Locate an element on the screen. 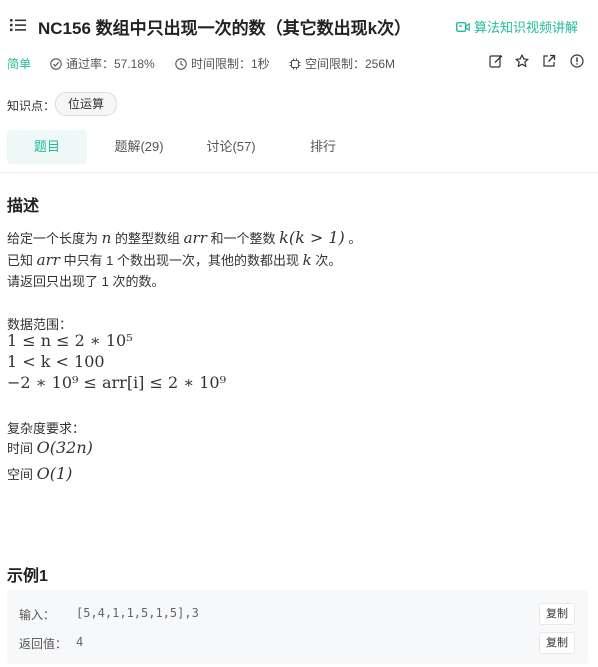  share-icon is located at coordinates (549, 61).